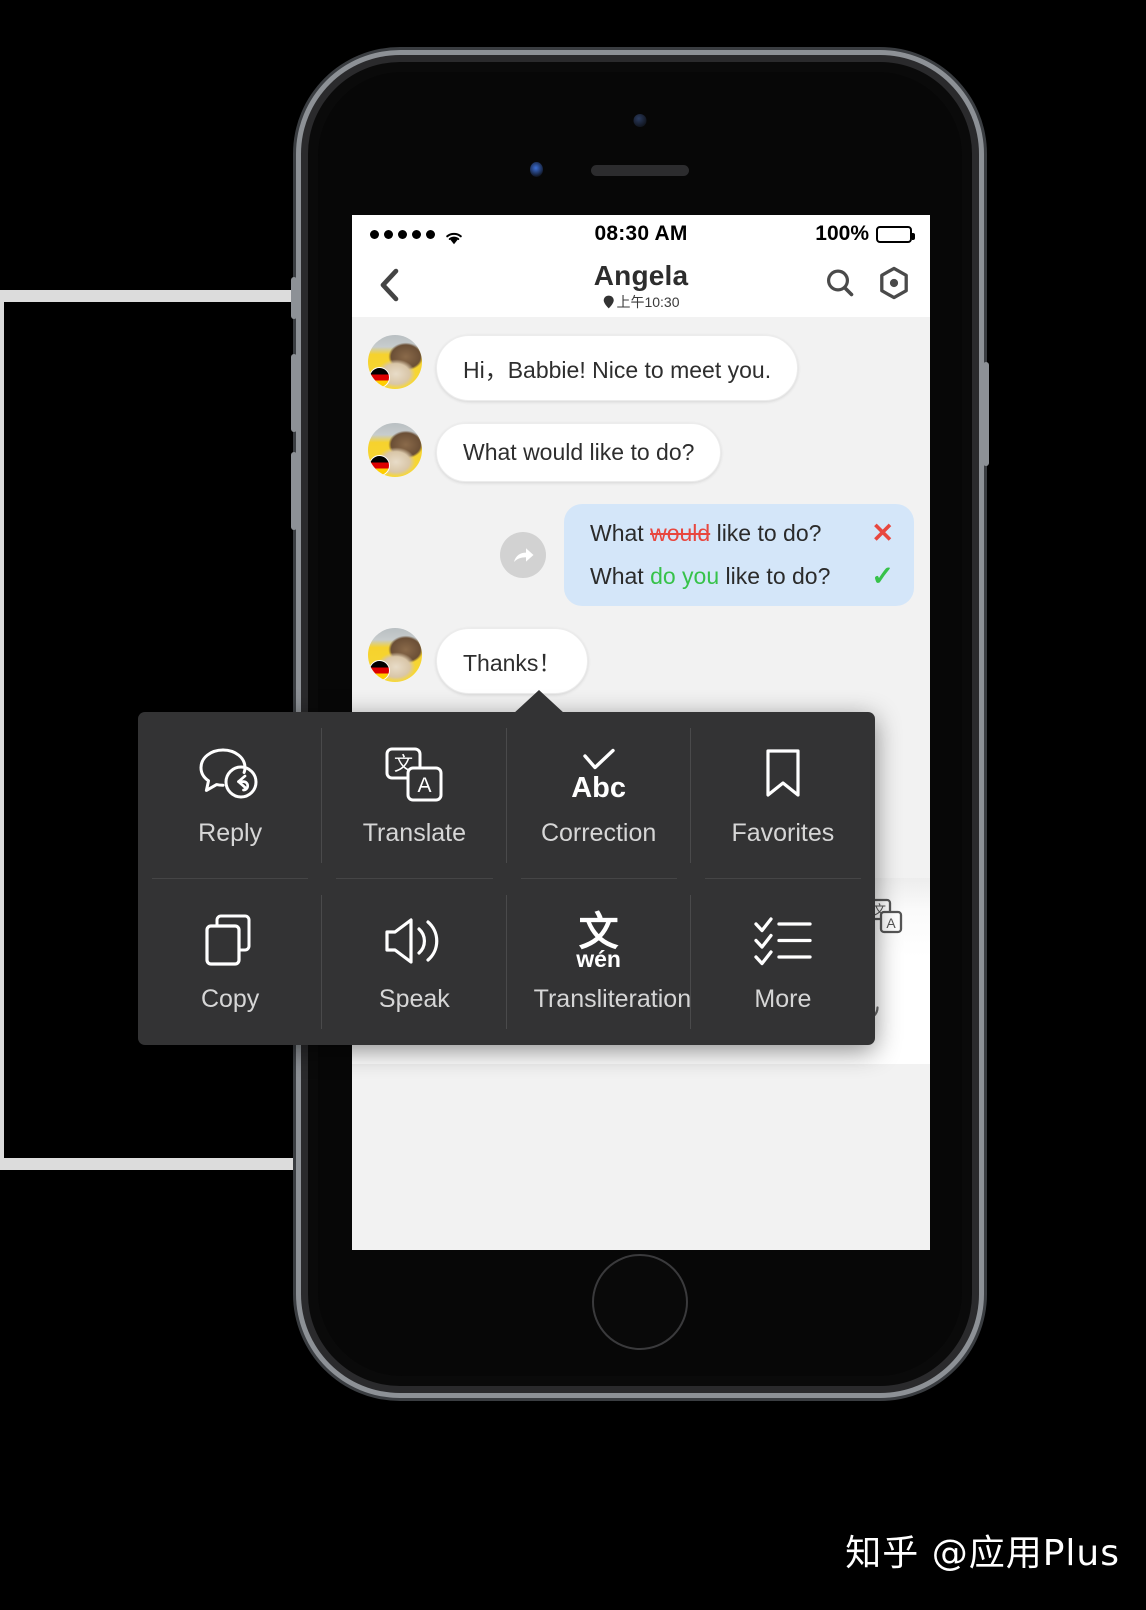 The height and width of the screenshot is (1610, 1146). What do you see at coordinates (536, 169) in the screenshot?
I see `proximity-sensor-icon` at bounding box center [536, 169].